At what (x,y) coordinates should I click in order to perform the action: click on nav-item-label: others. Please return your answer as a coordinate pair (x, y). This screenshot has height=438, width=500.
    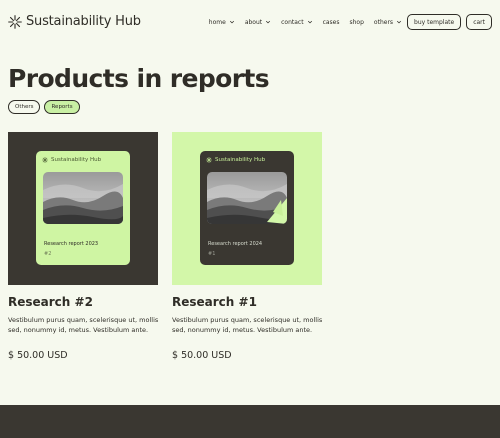
    Looking at the image, I should click on (383, 22).